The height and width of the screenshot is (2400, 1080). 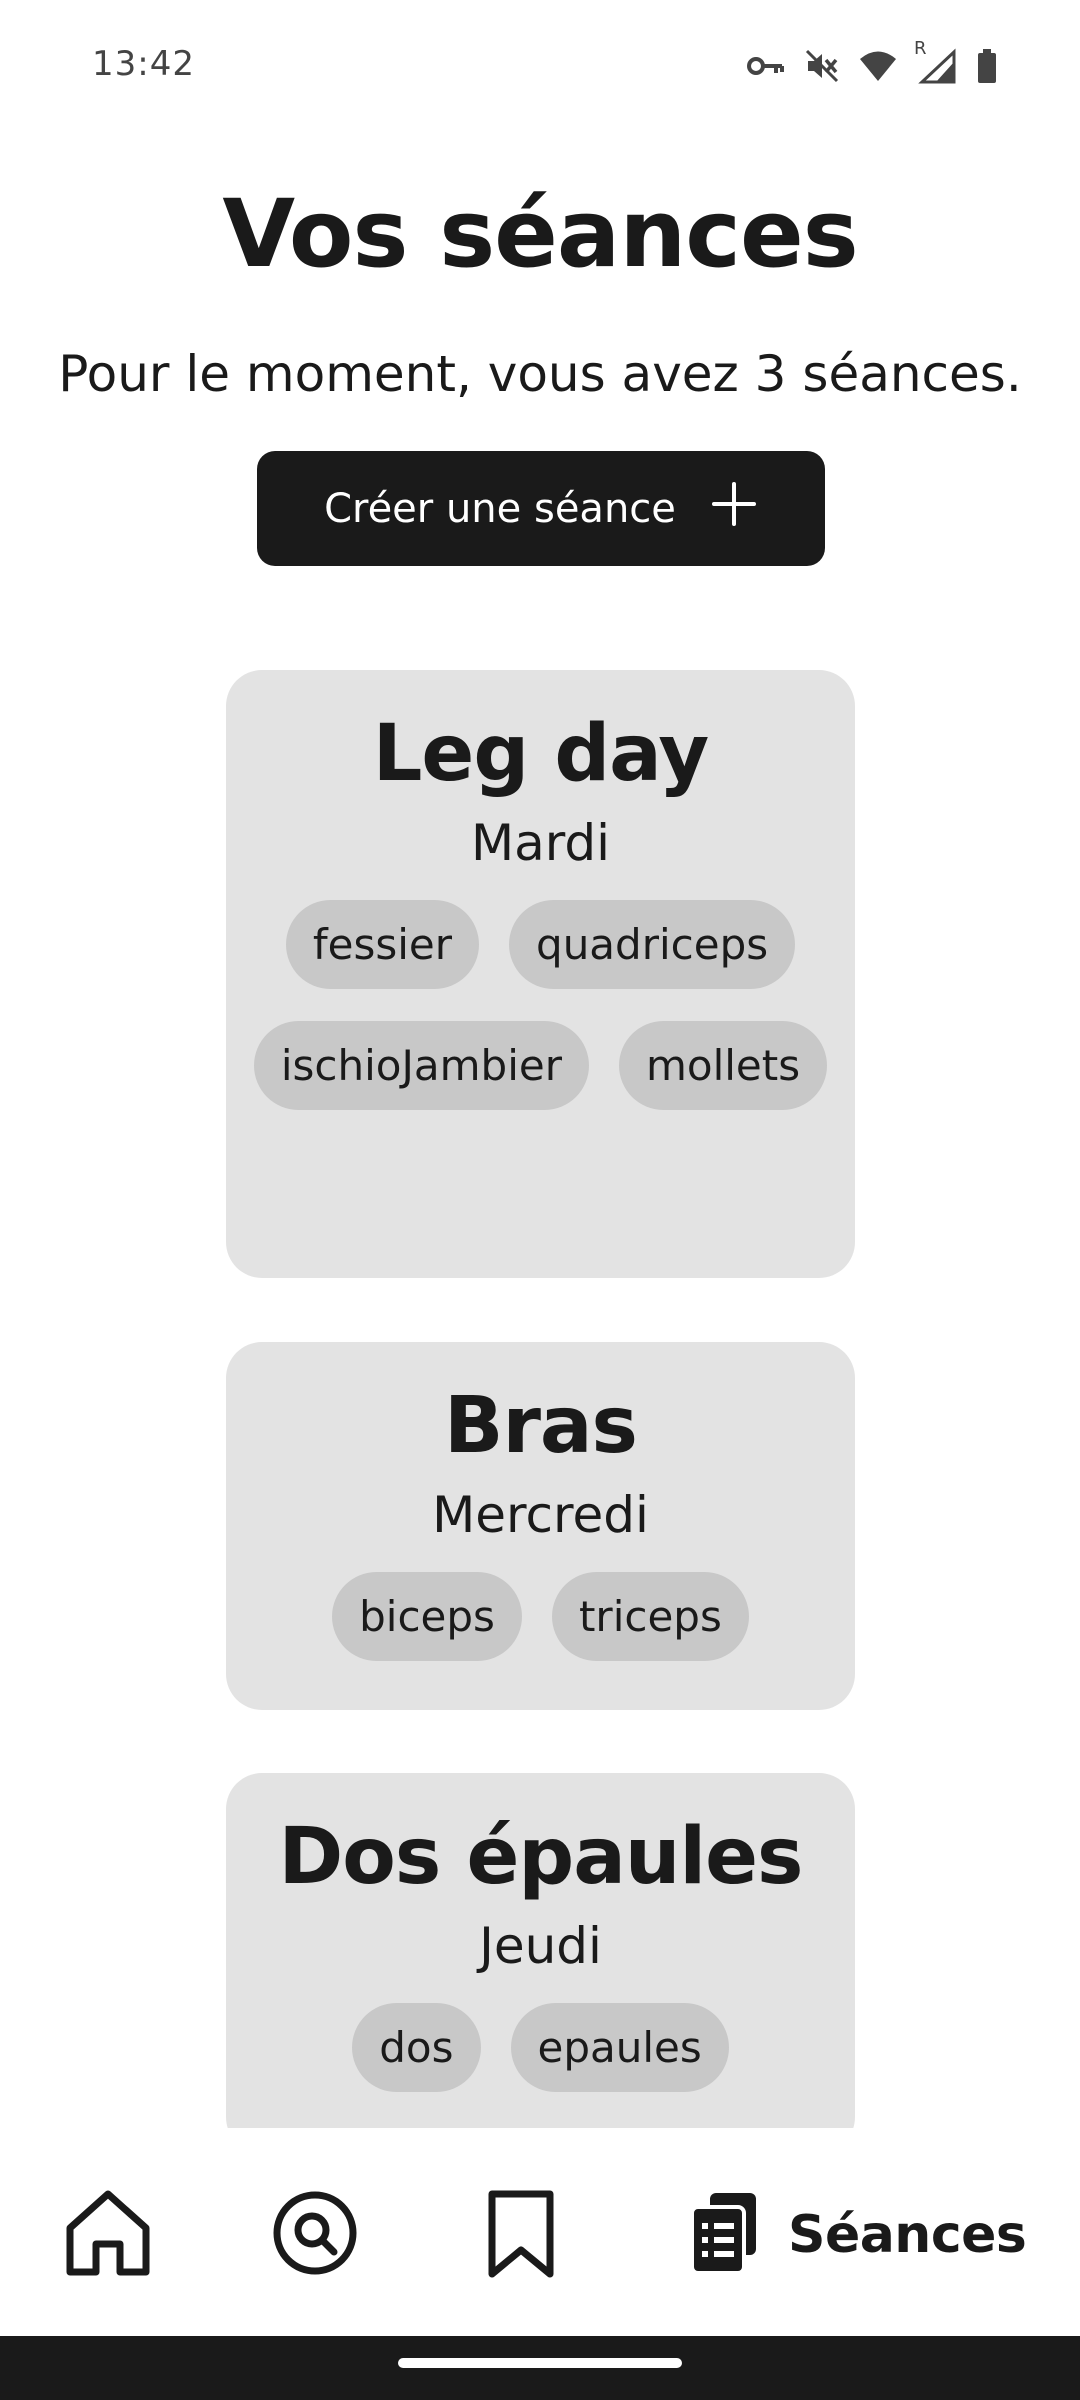 What do you see at coordinates (652, 944) in the screenshot?
I see `muscle-tag: quadriceps` at bounding box center [652, 944].